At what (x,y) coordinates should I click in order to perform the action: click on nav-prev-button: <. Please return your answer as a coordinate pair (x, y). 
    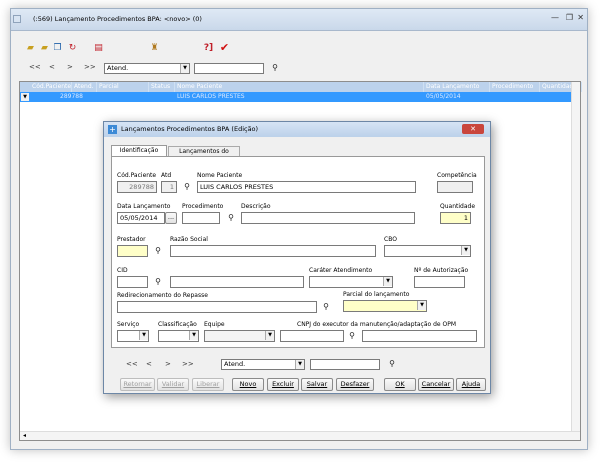
    Looking at the image, I should click on (52, 67).